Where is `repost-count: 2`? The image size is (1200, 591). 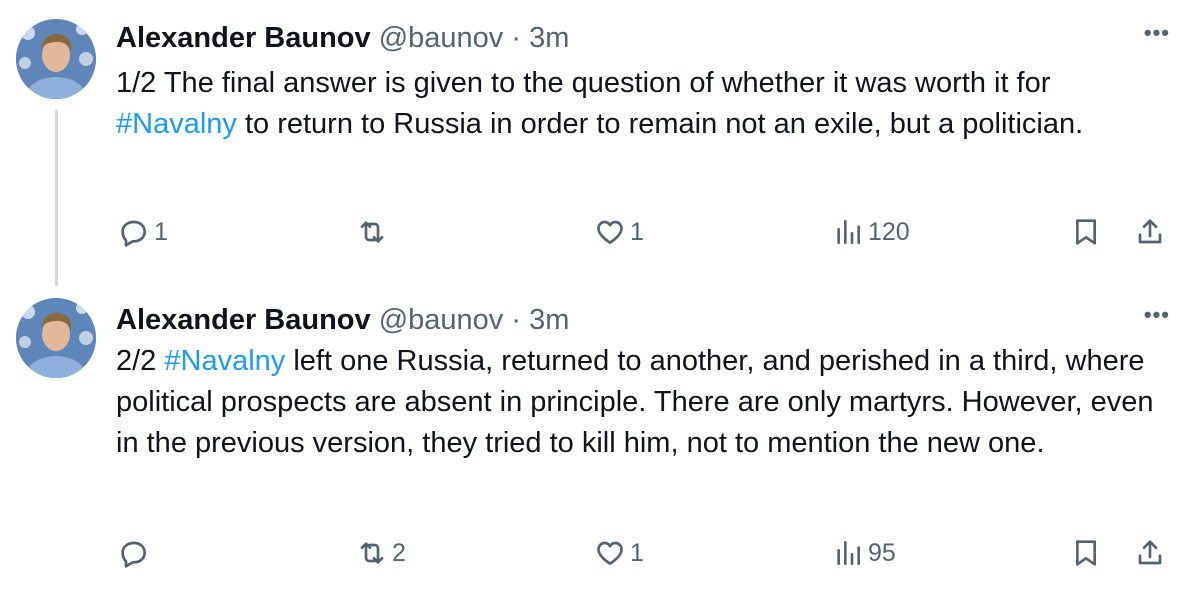
repost-count: 2 is located at coordinates (399, 552).